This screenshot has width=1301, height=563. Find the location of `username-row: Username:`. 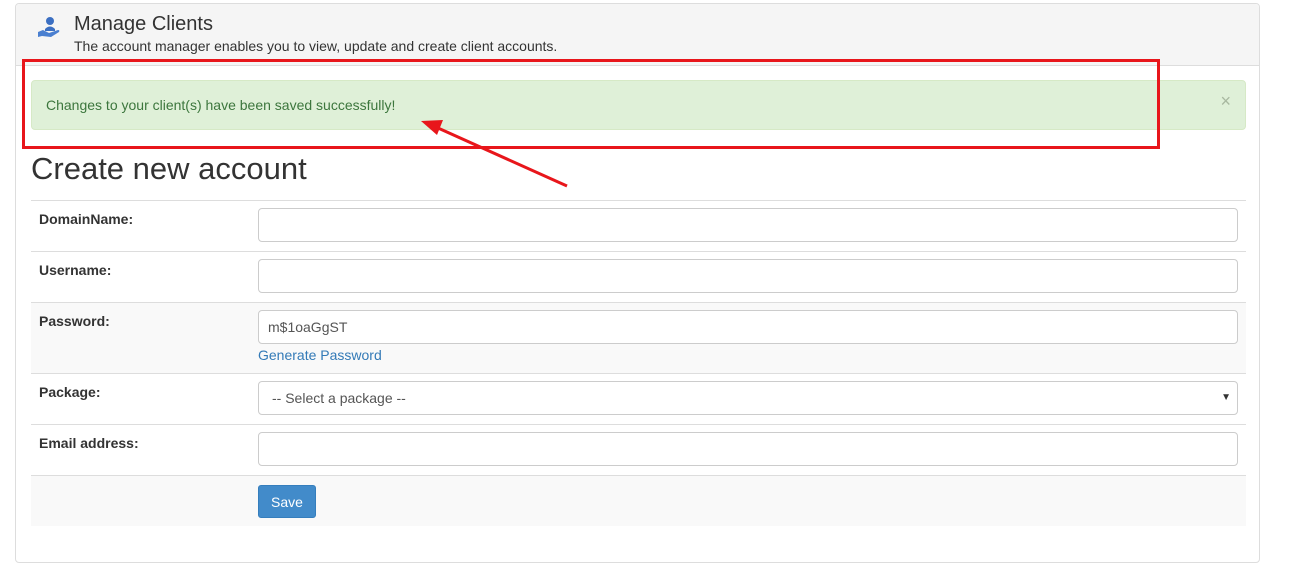

username-row: Username: is located at coordinates (638, 276).